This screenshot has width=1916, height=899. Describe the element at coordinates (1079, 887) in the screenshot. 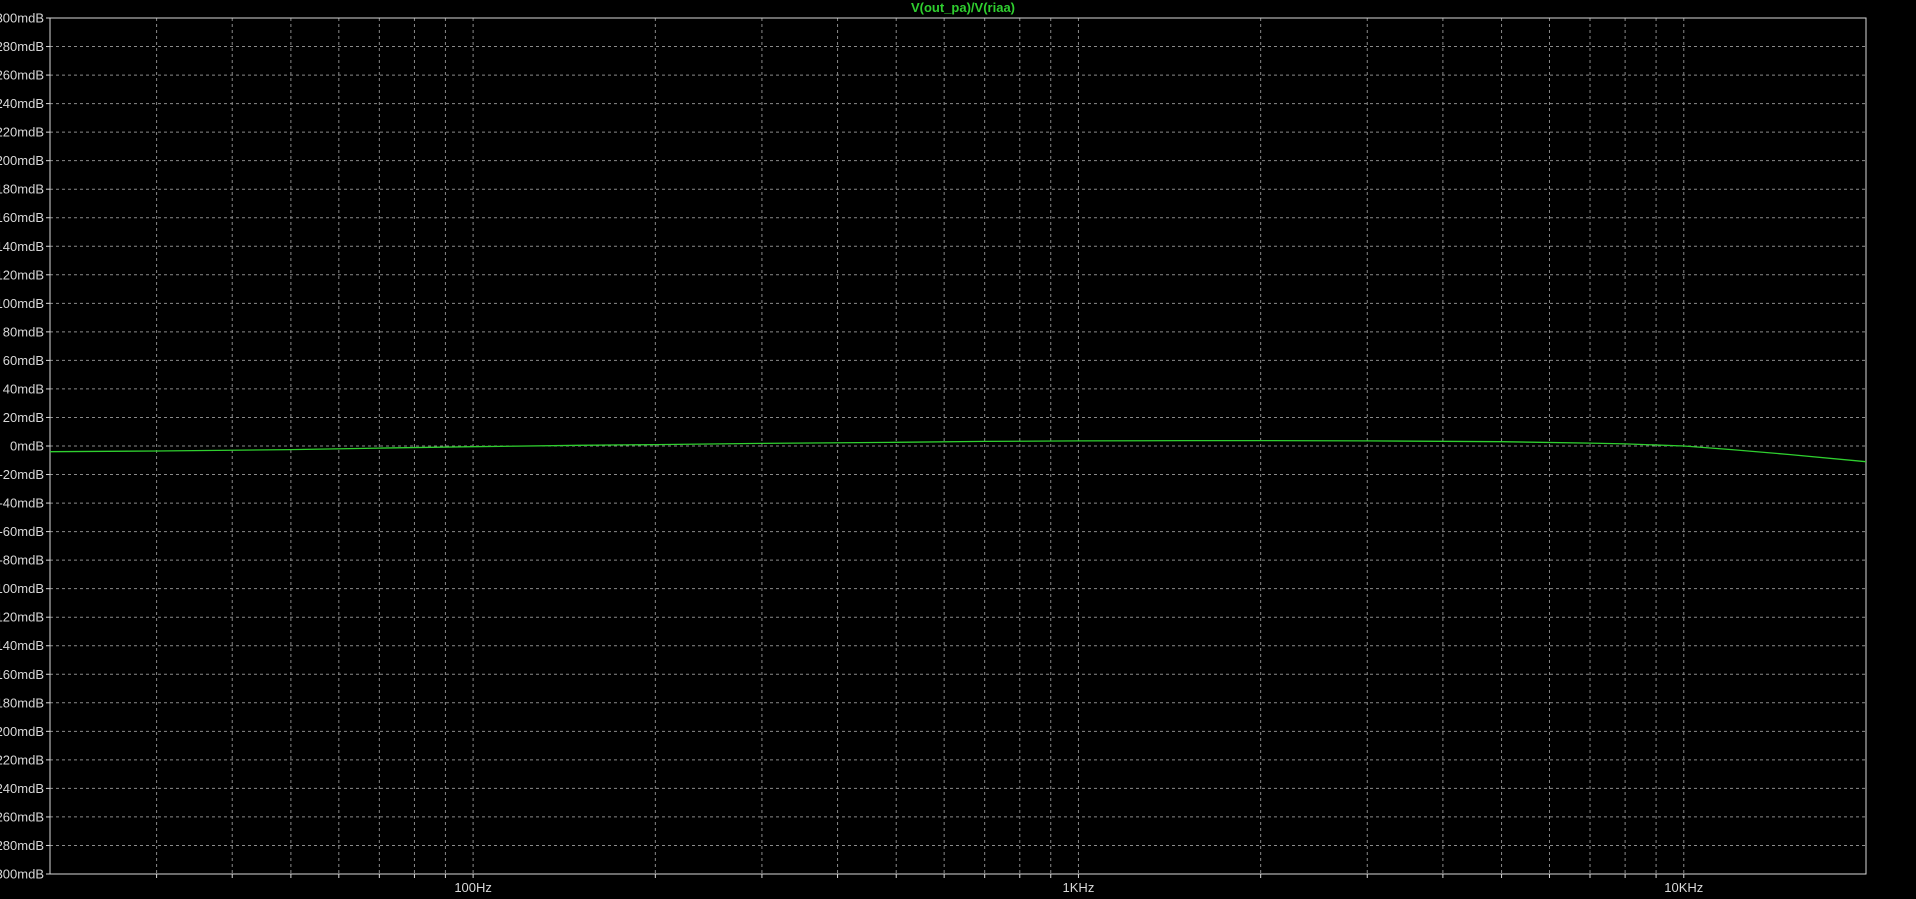

I see `x-tick-label: 1KHz` at that location.